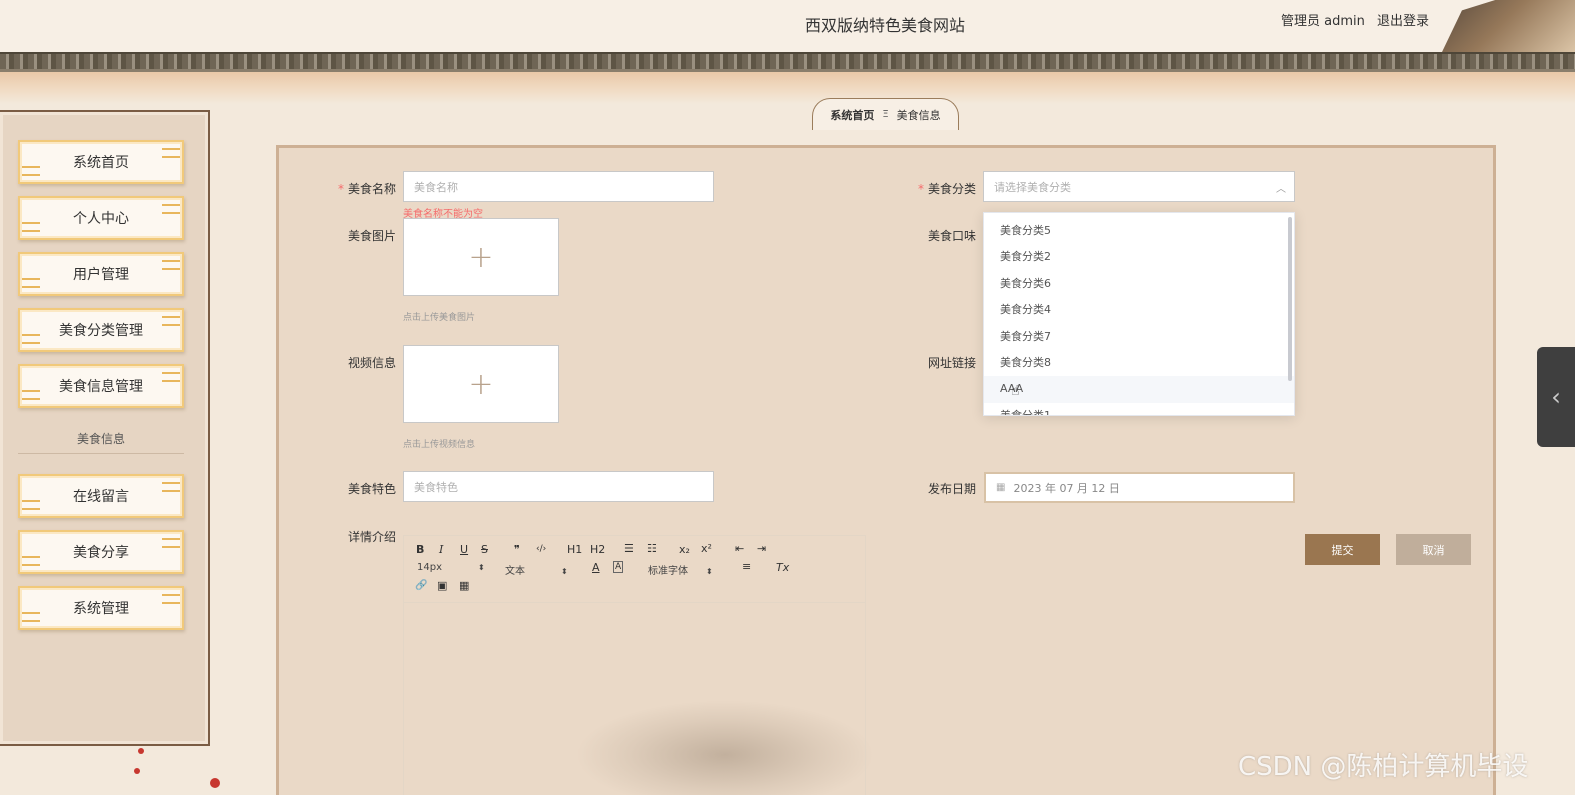 The height and width of the screenshot is (795, 1575). Describe the element at coordinates (1281, 189) in the screenshot. I see `chevron-up-icon: ︿` at that location.